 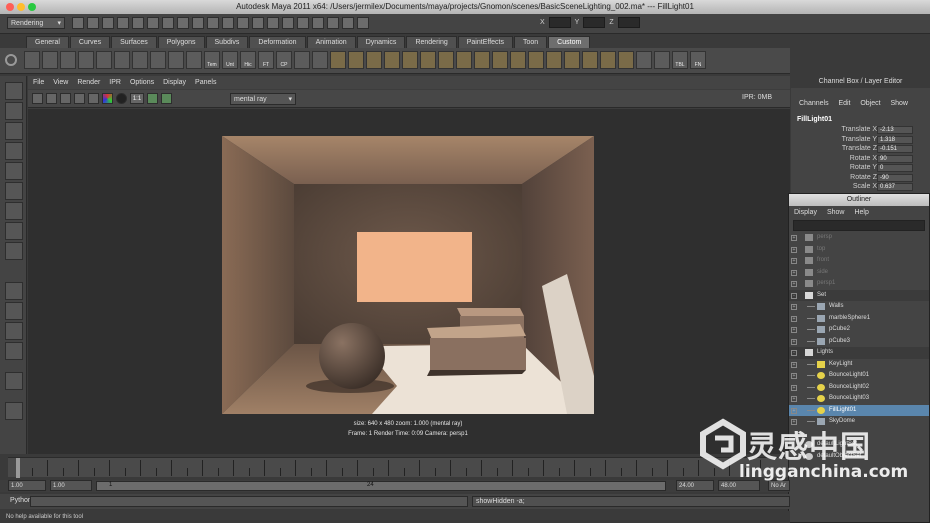 I want to click on channel-attribute-value: -2.13, so click(x=895, y=130).